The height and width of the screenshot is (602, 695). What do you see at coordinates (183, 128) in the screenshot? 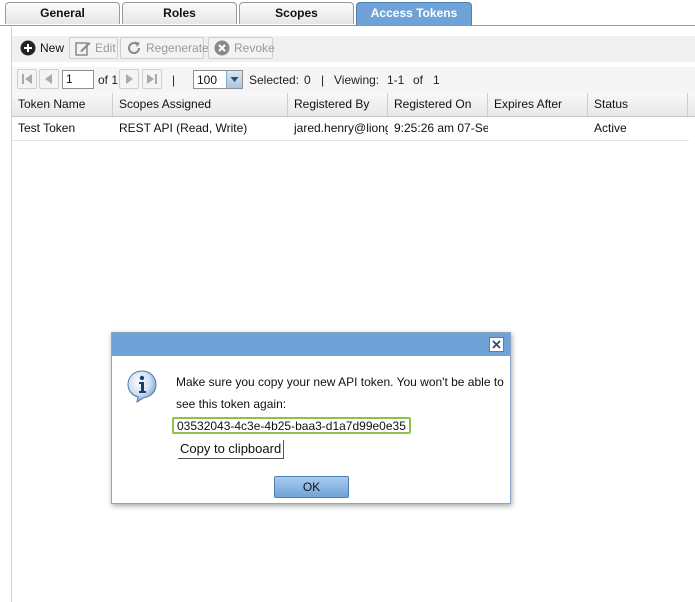
I see `cell-scopes: REST API (Read, Write)` at bounding box center [183, 128].